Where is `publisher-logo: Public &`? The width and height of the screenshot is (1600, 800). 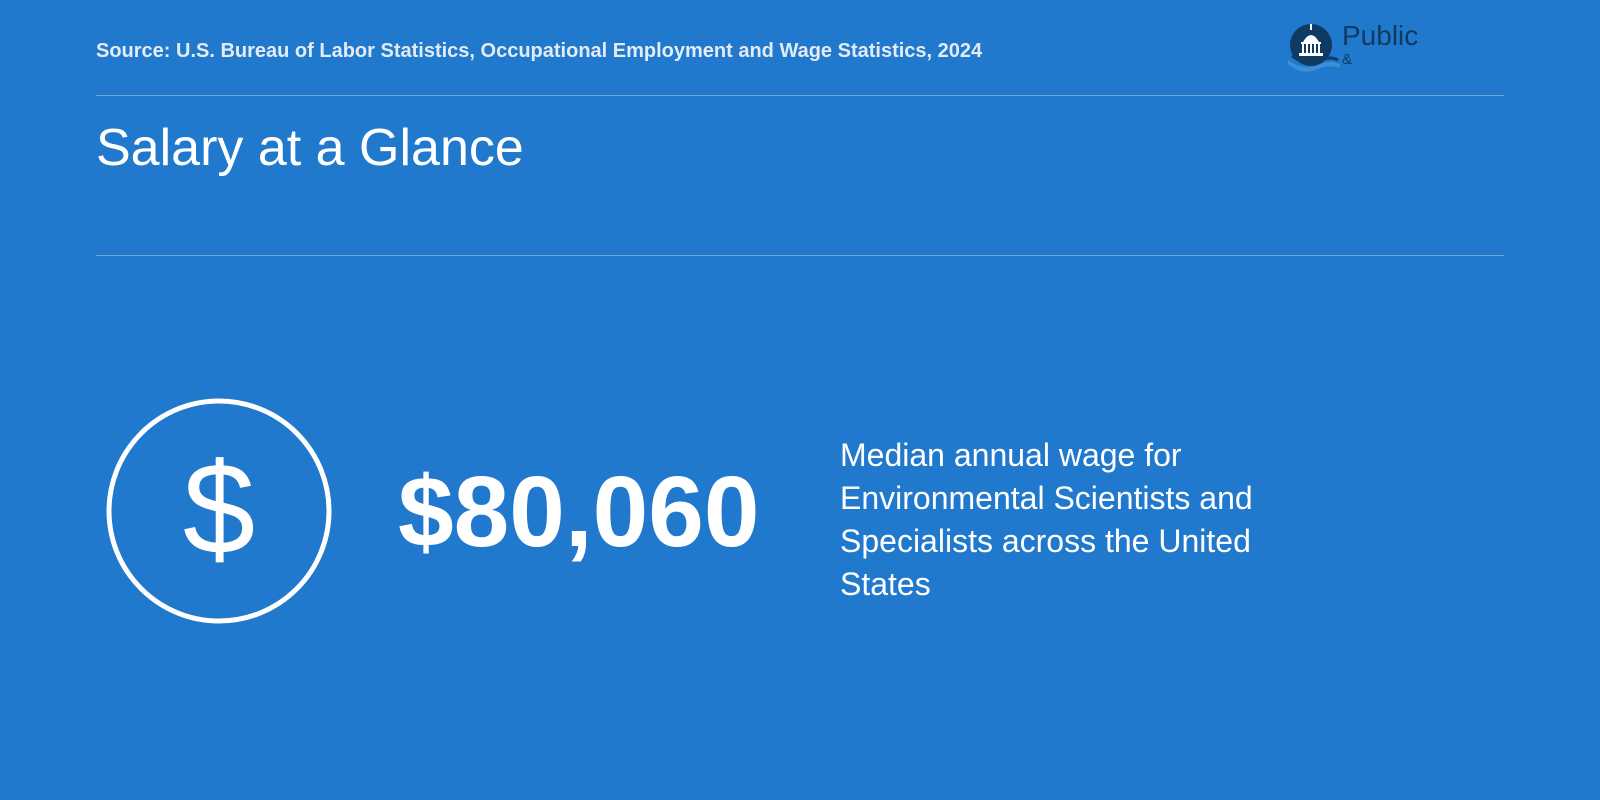
publisher-logo: Public & is located at coordinates (1394, 47).